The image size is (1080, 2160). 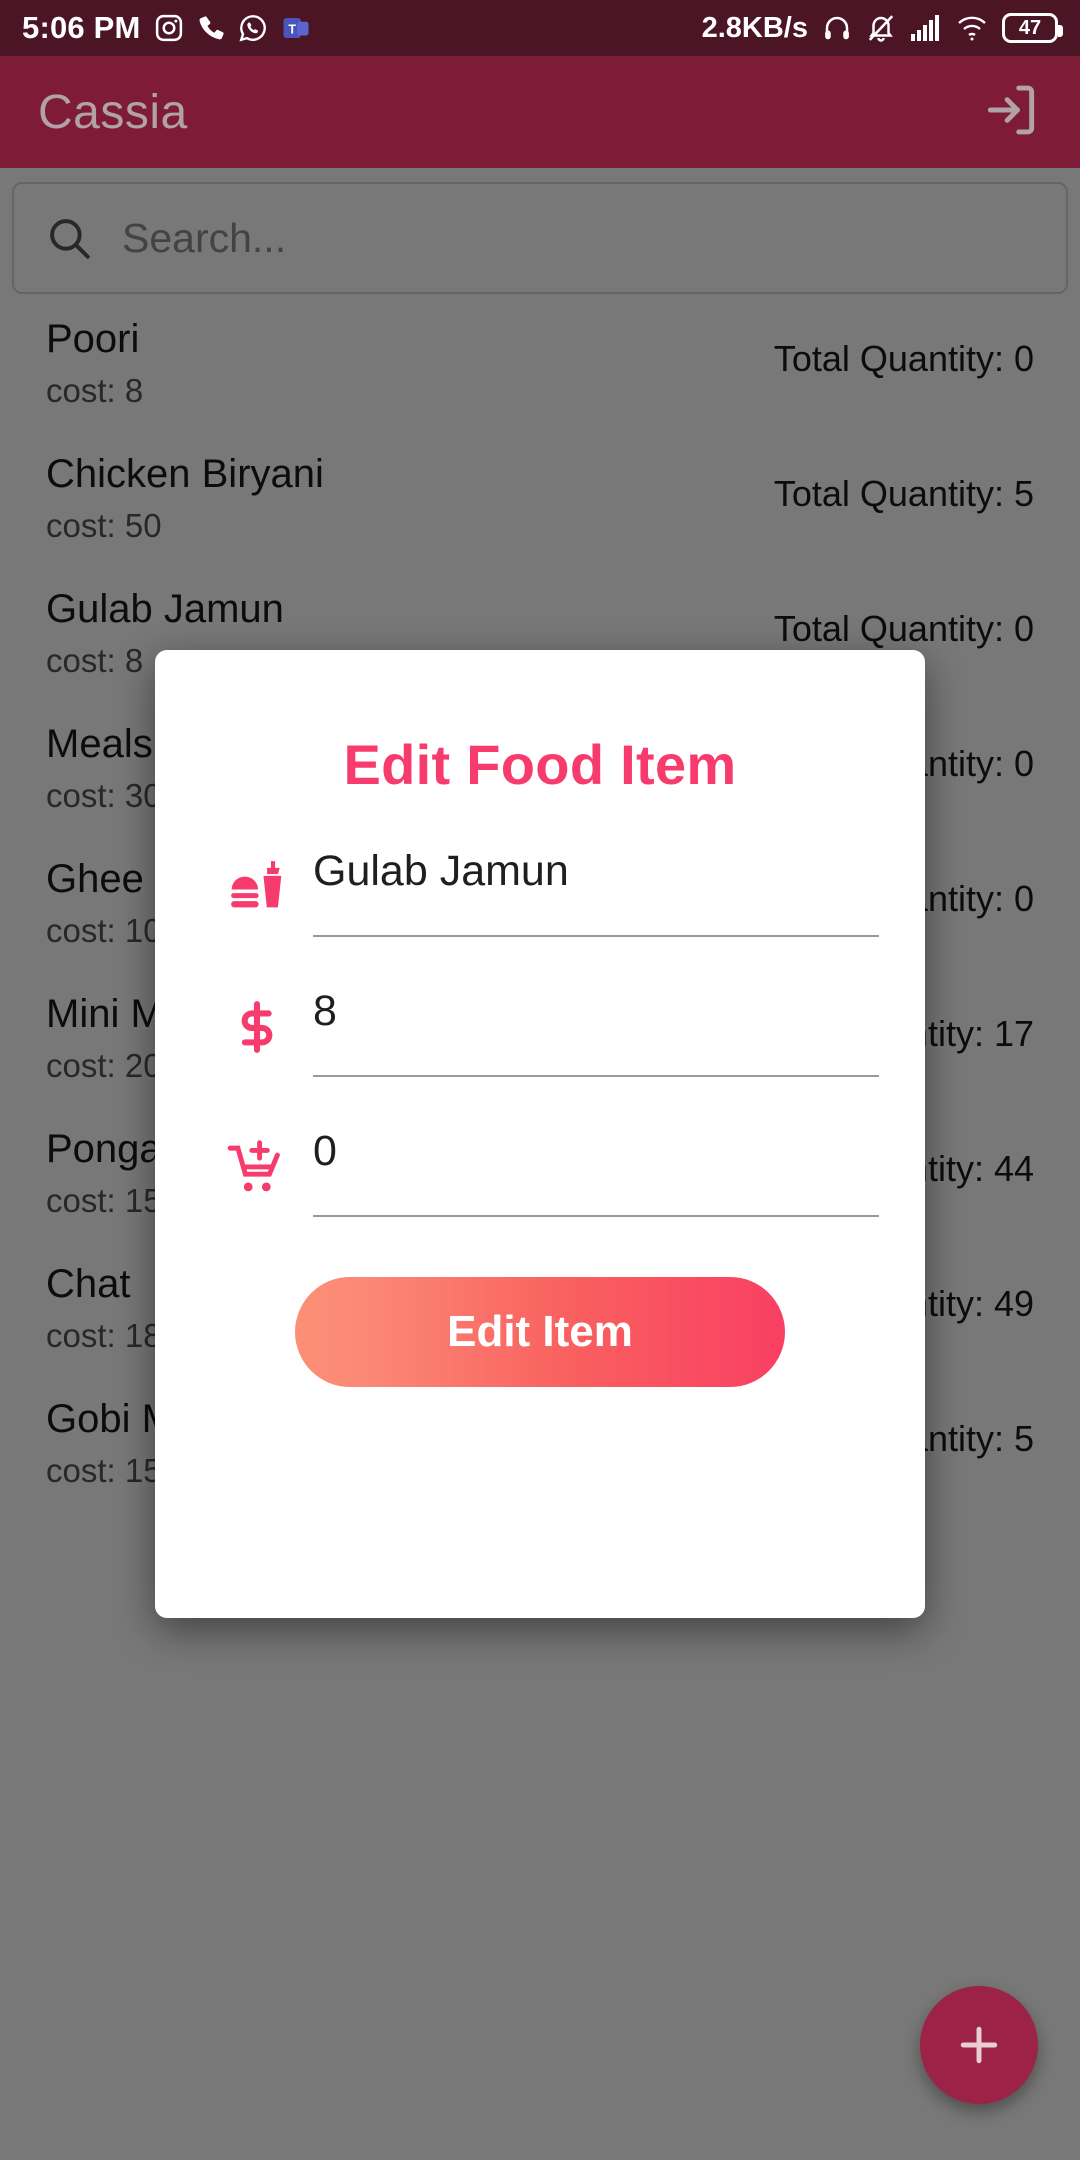 What do you see at coordinates (540, 764) in the screenshot?
I see `dialog-title: Edit Food Item` at bounding box center [540, 764].